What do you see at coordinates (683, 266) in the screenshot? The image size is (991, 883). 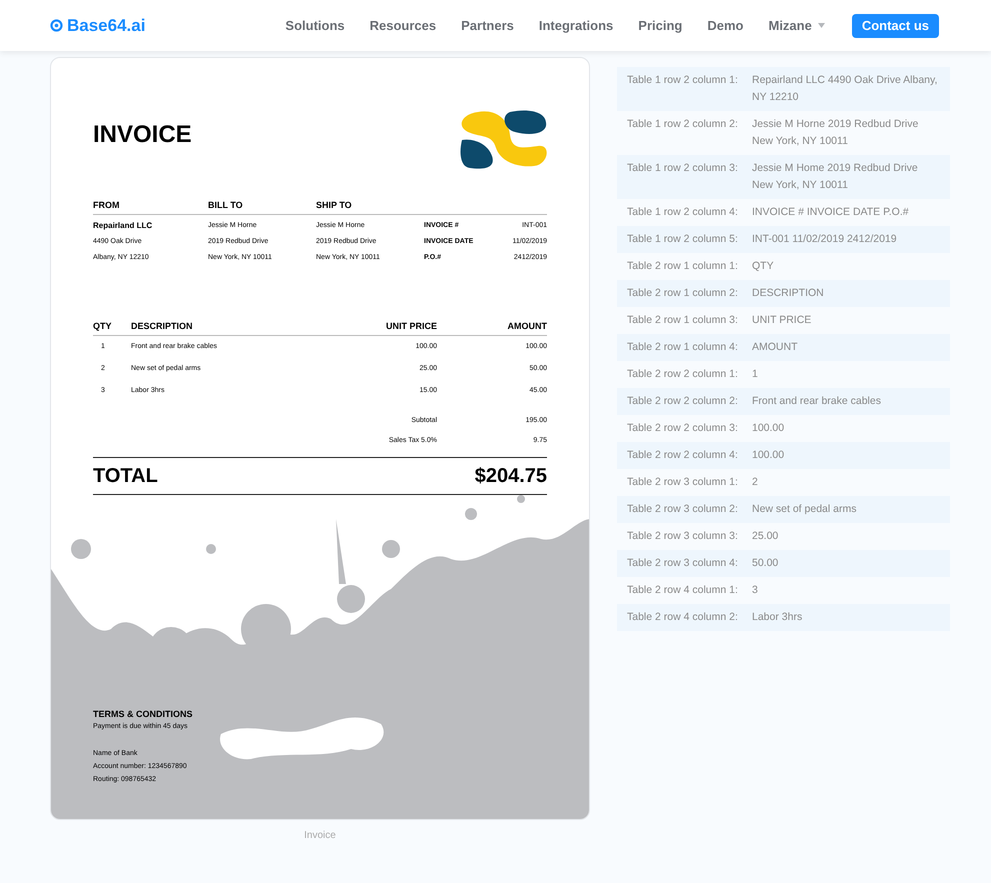 I see `row-label: Table 2 row 1 column 1:` at bounding box center [683, 266].